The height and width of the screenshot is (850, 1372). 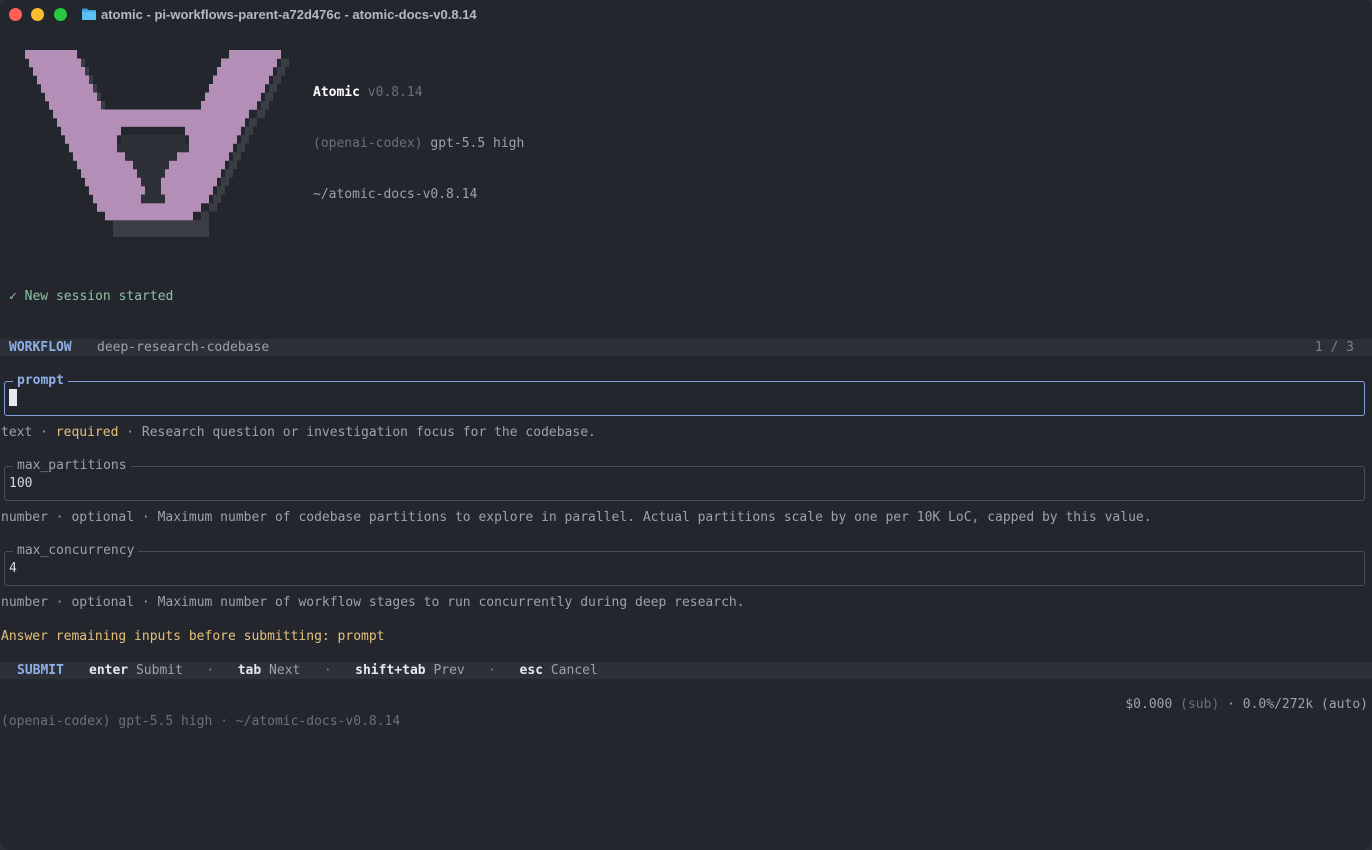 What do you see at coordinates (87, 432) in the screenshot?
I see `prompt-hint-required: required` at bounding box center [87, 432].